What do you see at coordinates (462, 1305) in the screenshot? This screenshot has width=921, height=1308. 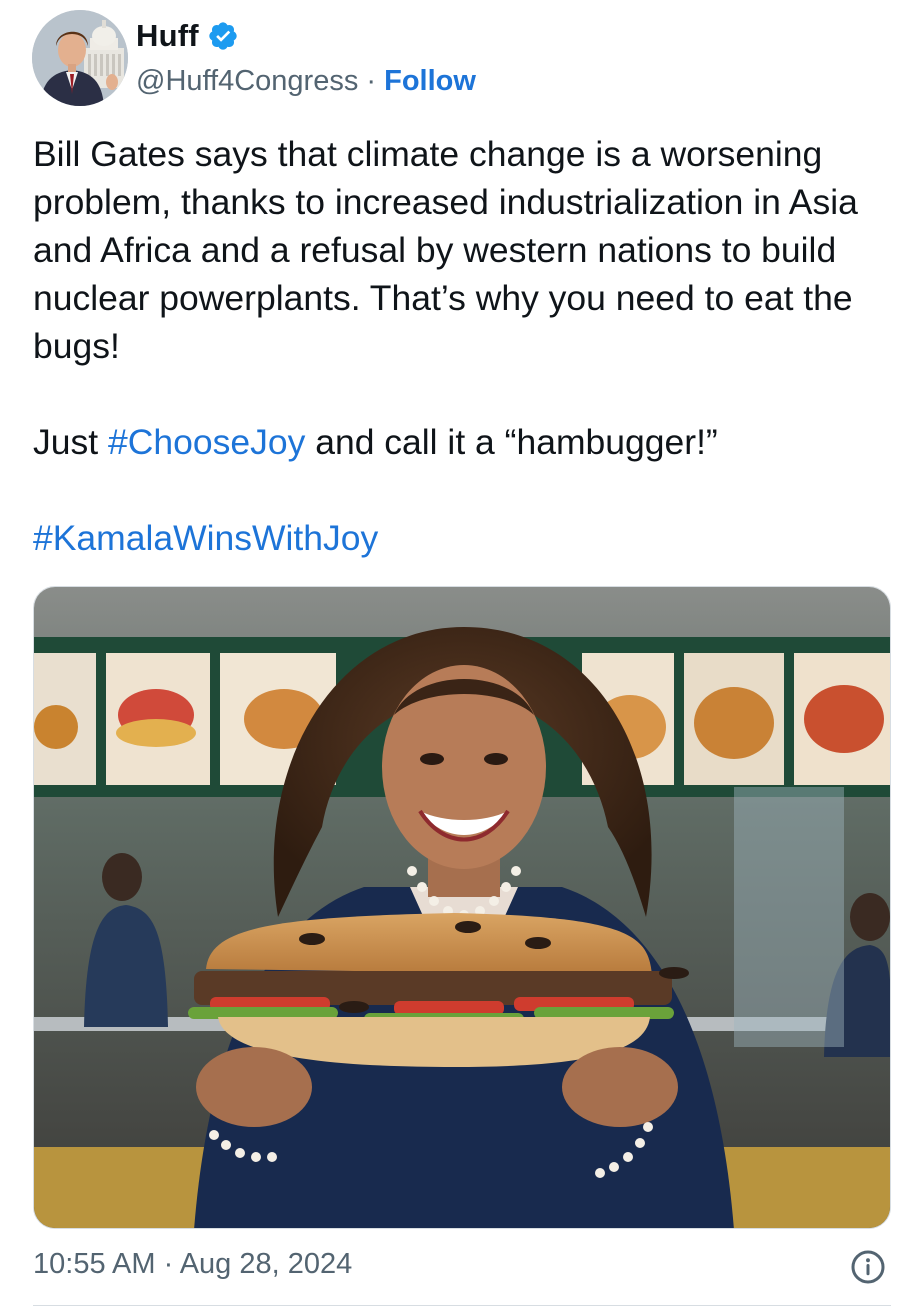 I see `tweet-divider` at bounding box center [462, 1305].